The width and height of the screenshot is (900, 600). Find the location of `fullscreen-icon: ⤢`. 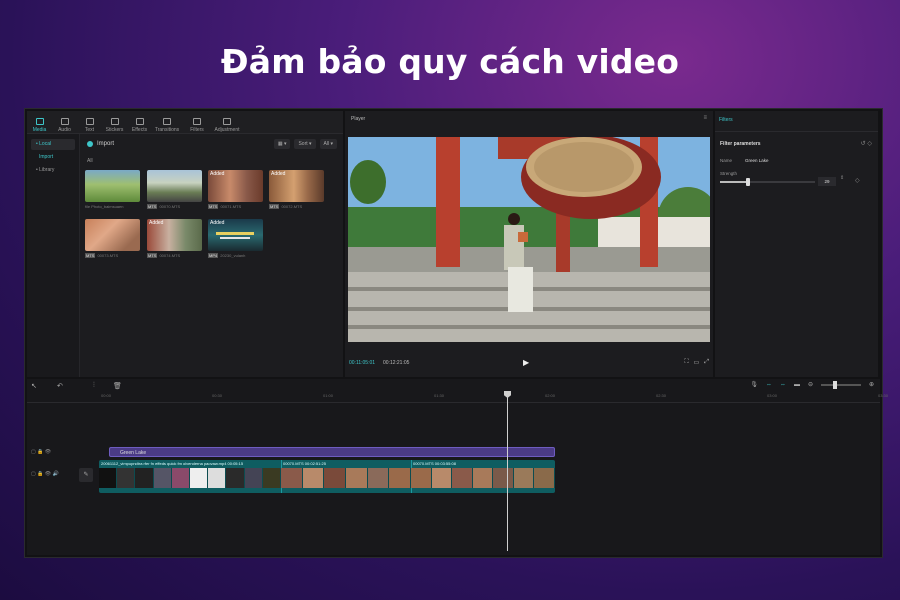

fullscreen-icon: ⤢ is located at coordinates (706, 362).